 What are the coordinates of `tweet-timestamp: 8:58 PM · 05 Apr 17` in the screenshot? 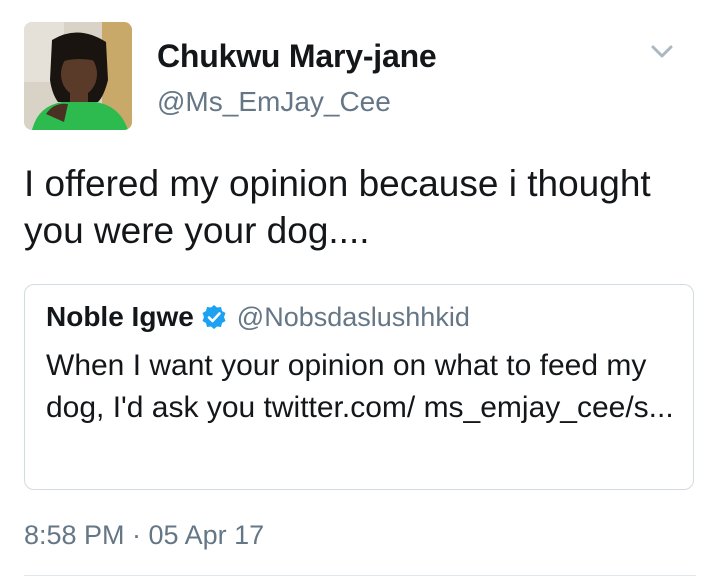 It's located at (144, 535).